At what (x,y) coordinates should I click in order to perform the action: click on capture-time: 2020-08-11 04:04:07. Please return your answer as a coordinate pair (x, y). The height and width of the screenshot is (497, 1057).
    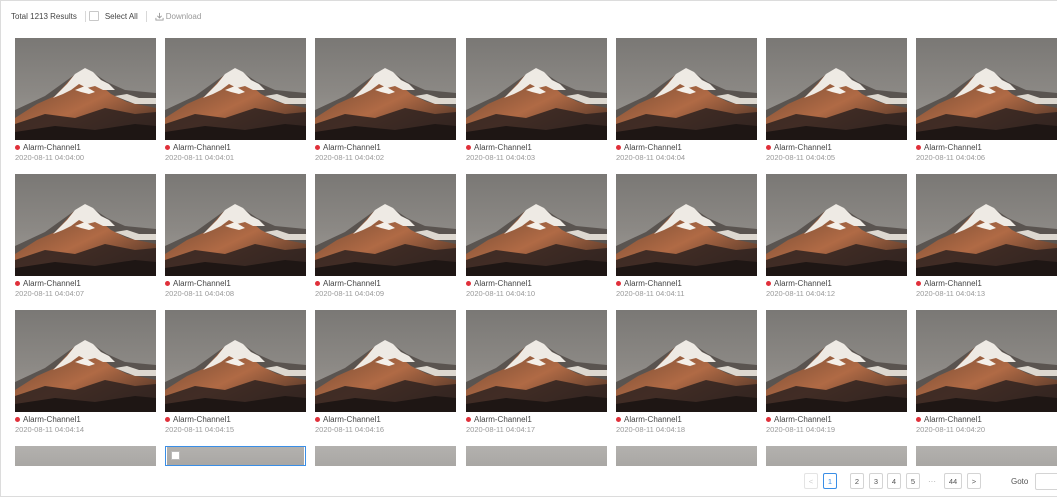
    Looking at the image, I should click on (50, 293).